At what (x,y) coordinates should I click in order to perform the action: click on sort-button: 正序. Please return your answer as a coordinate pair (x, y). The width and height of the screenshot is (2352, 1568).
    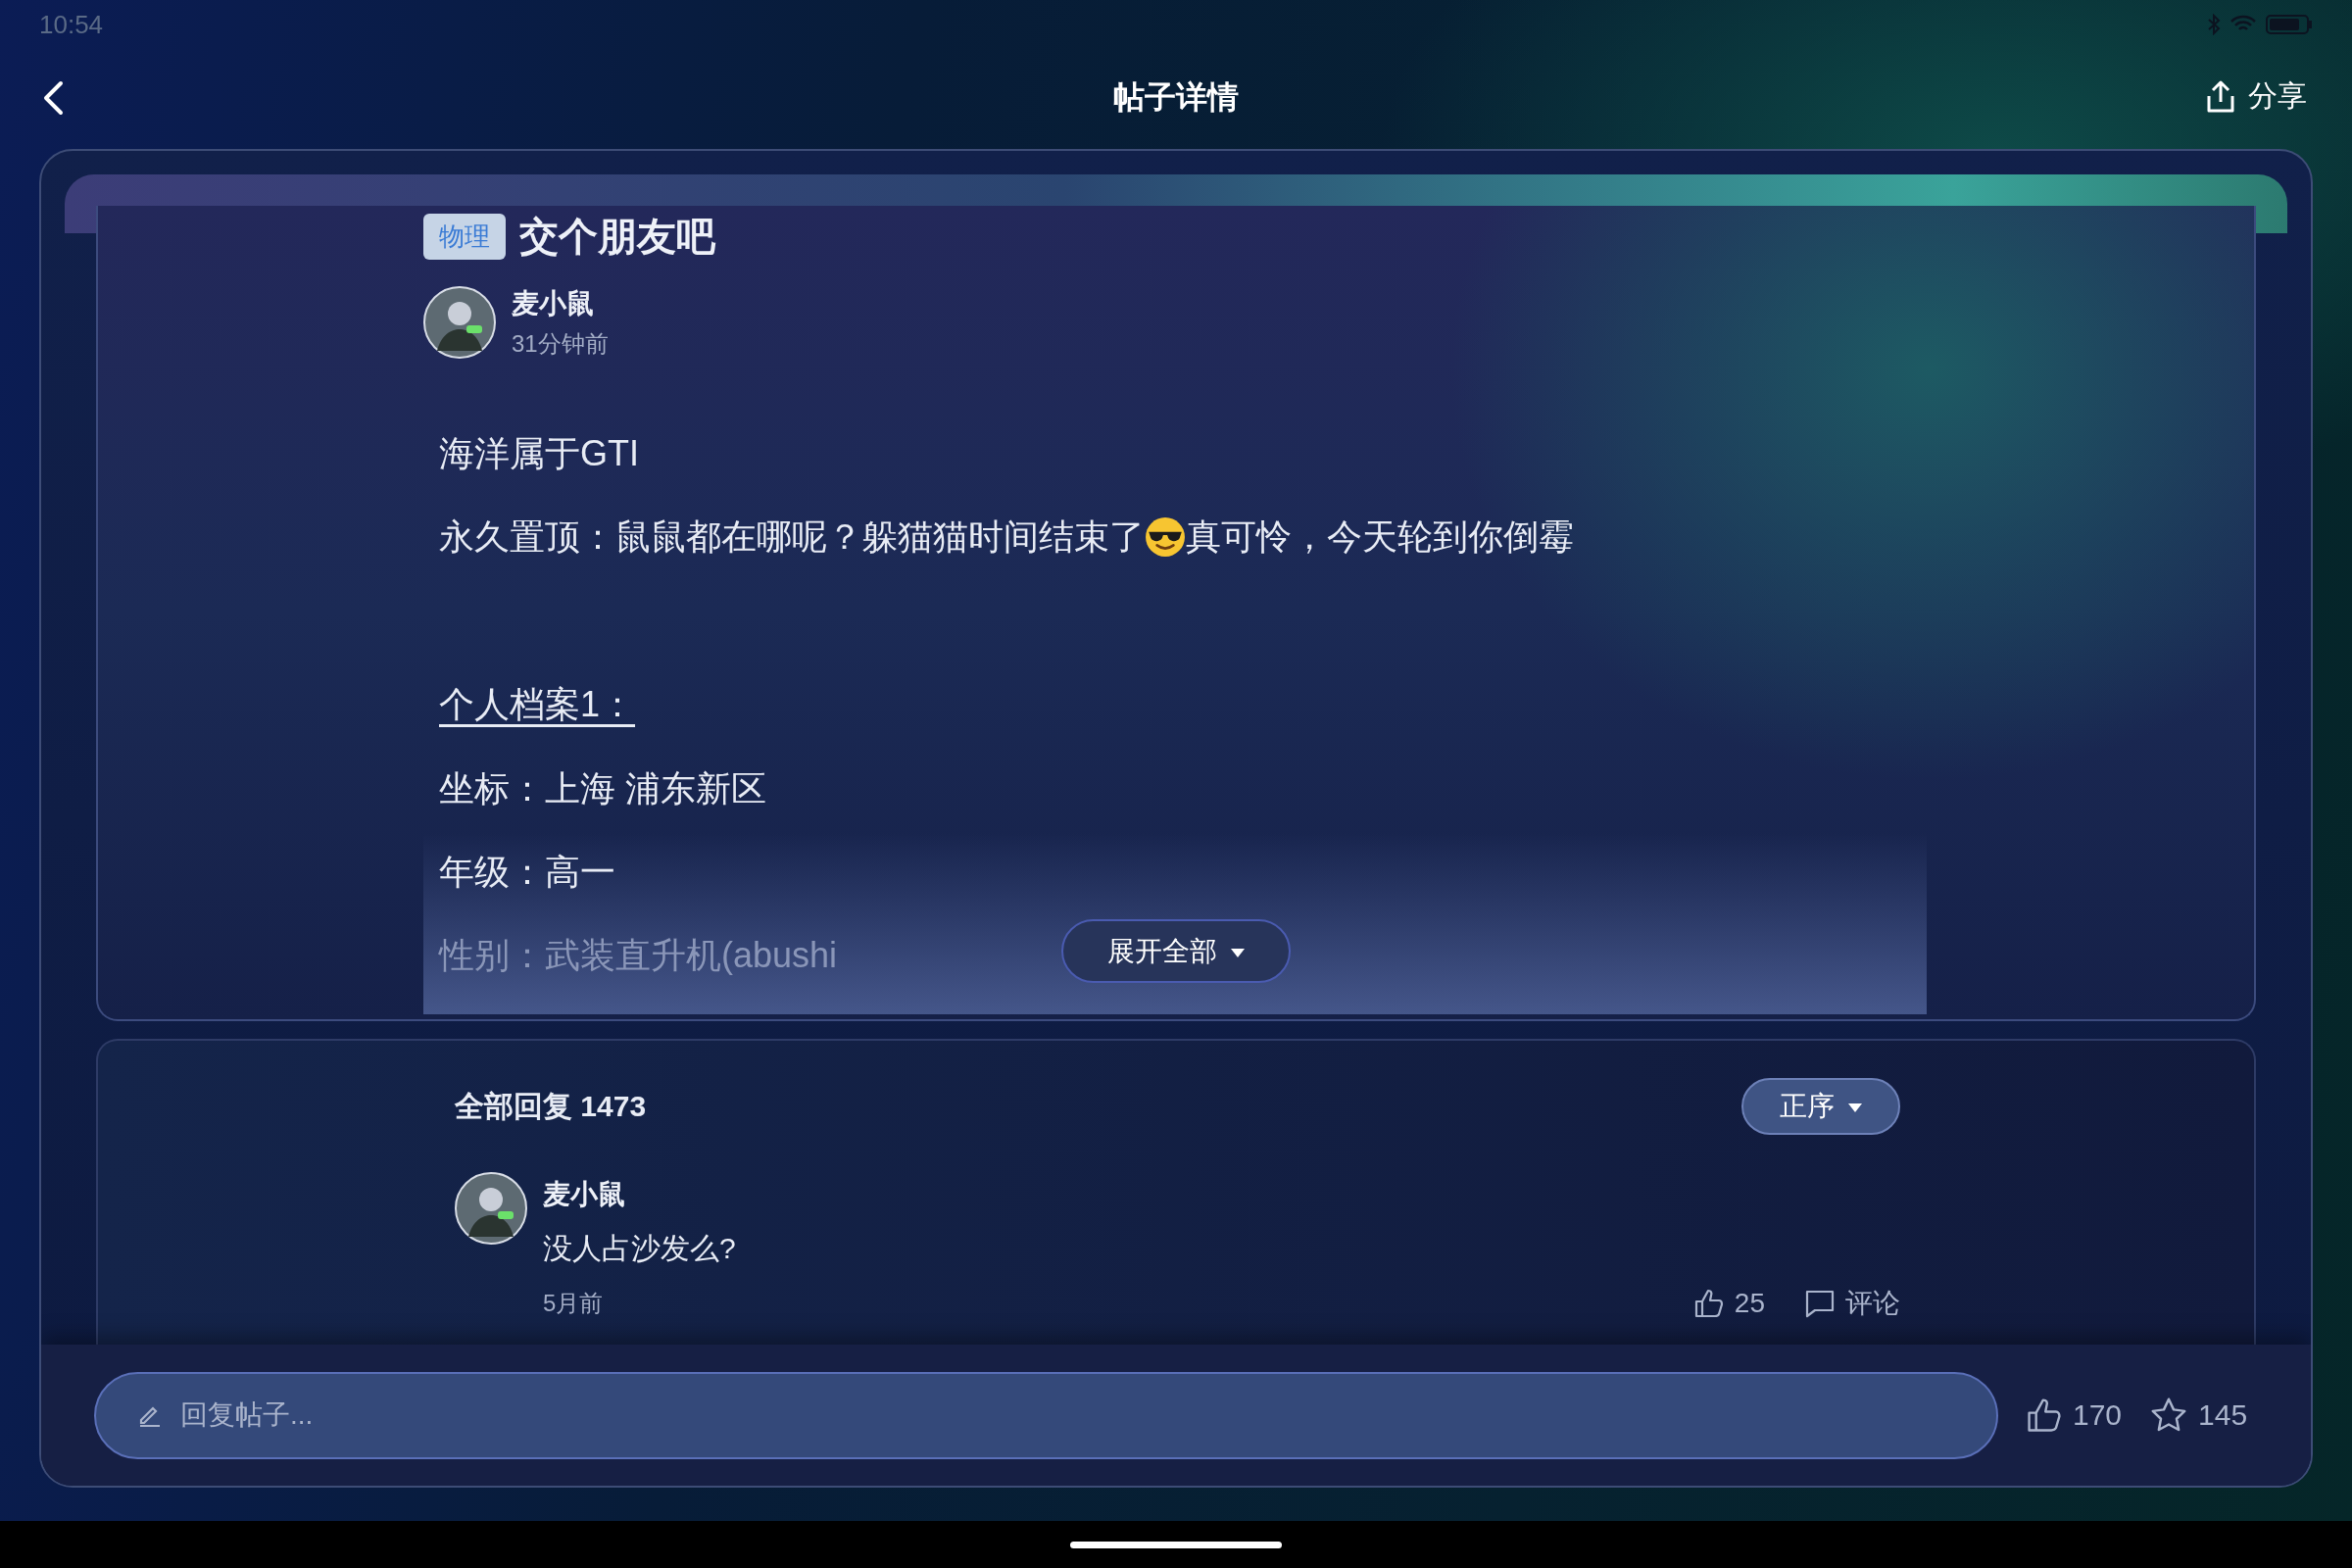
    Looking at the image, I should click on (1820, 1106).